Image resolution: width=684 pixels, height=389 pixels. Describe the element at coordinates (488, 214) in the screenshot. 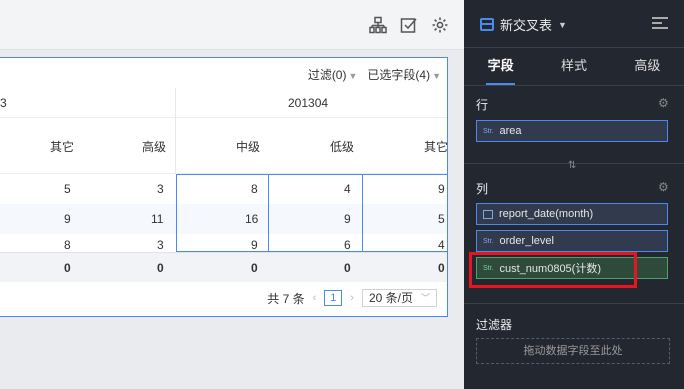

I see `calendar-icon` at that location.